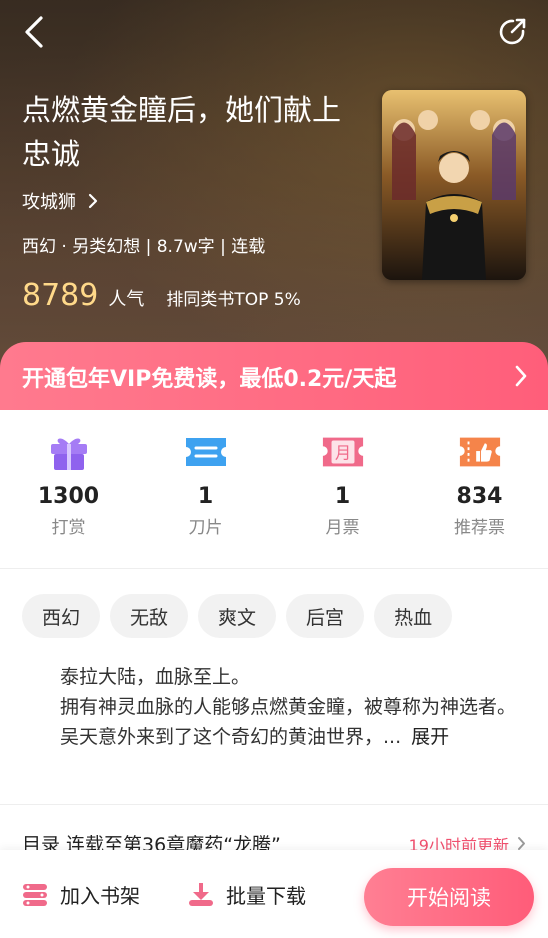  I want to click on batch-download-button: 批量下载, so click(247, 894).